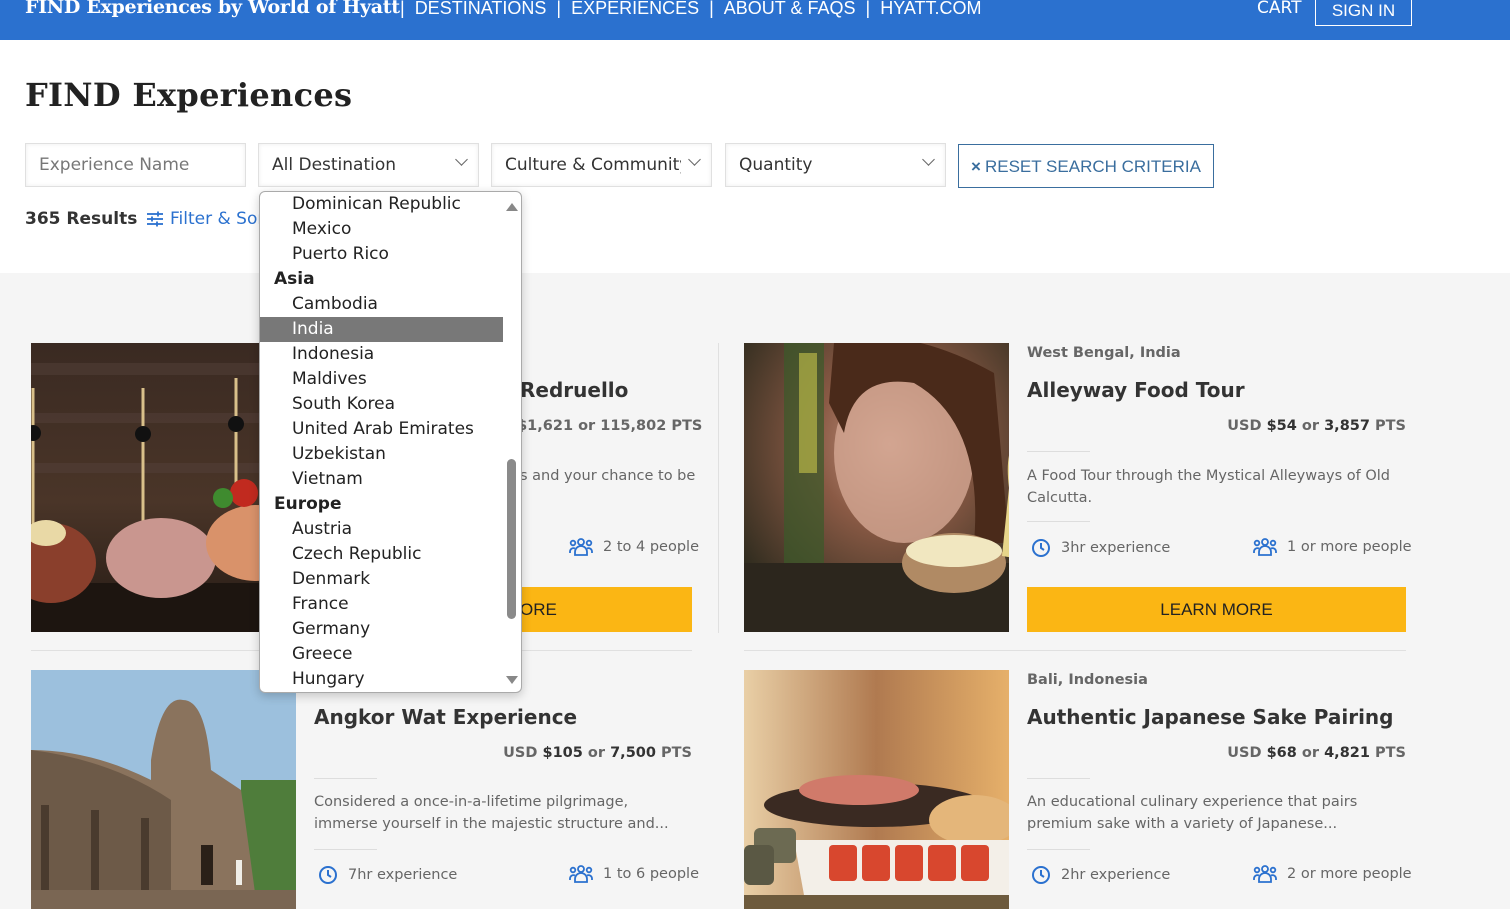 The image size is (1510, 909). What do you see at coordinates (511, 539) in the screenshot?
I see `scrollbar-thumb` at bounding box center [511, 539].